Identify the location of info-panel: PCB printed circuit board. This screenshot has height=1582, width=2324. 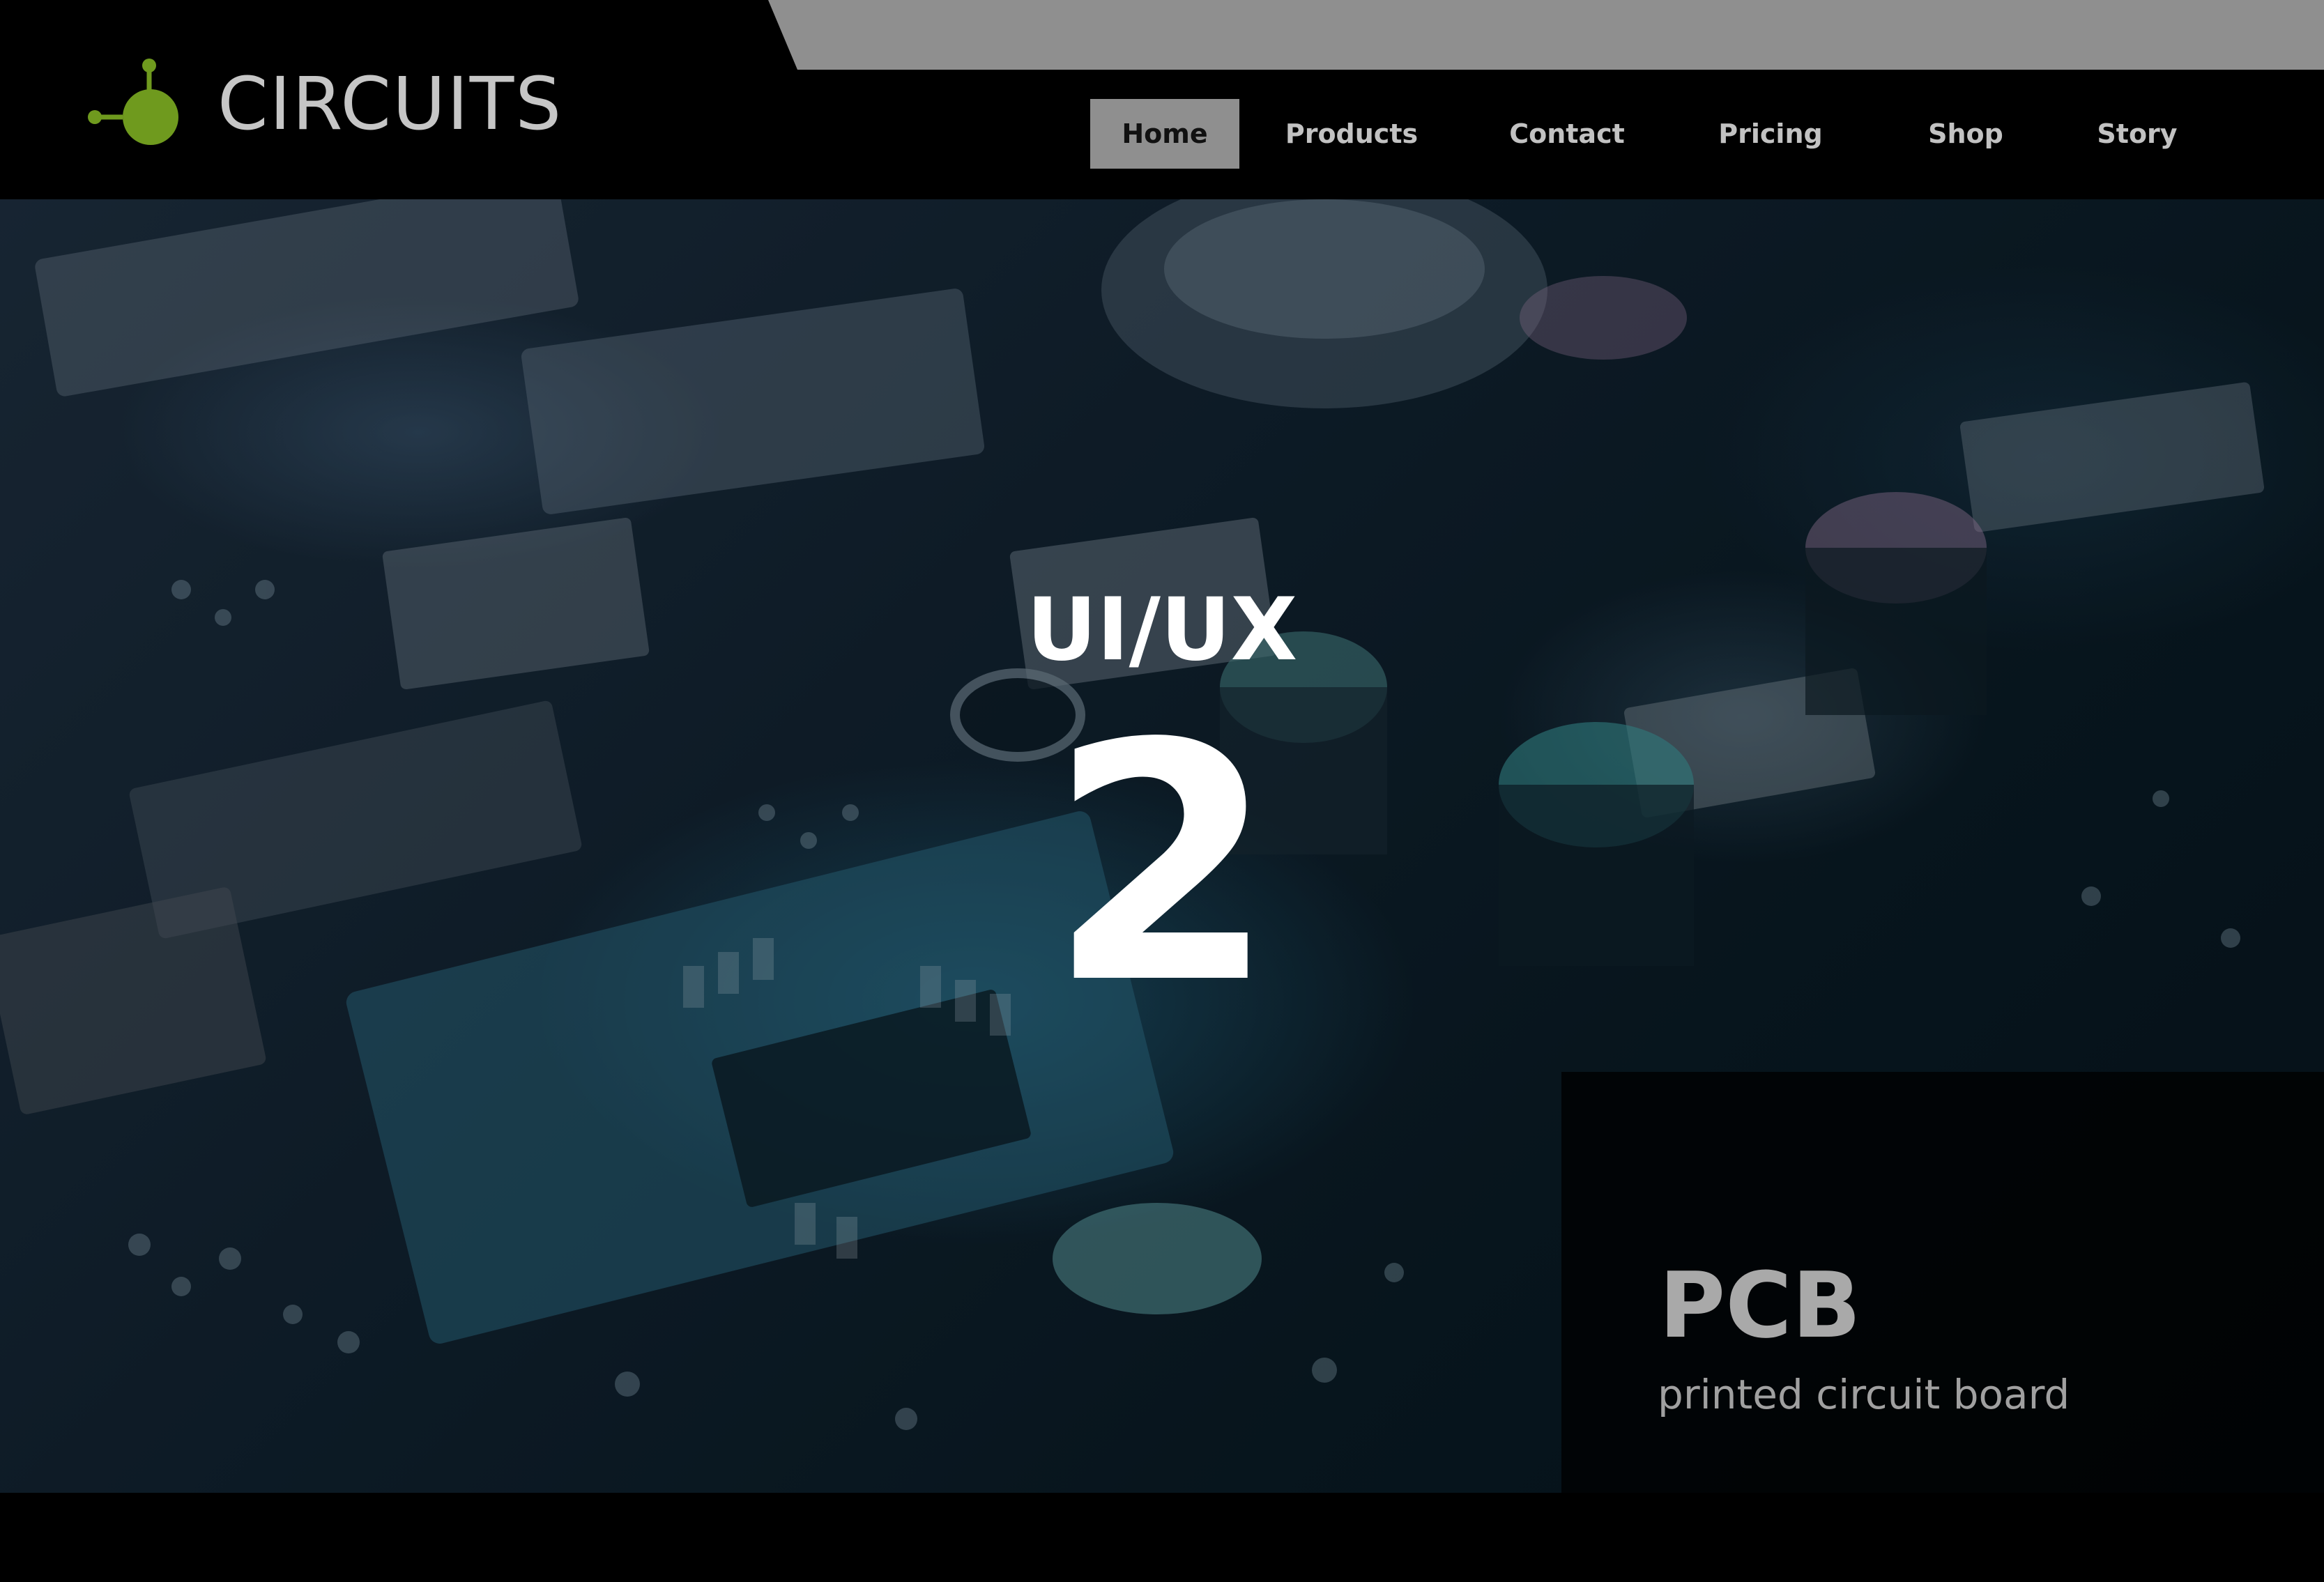
(1943, 1282).